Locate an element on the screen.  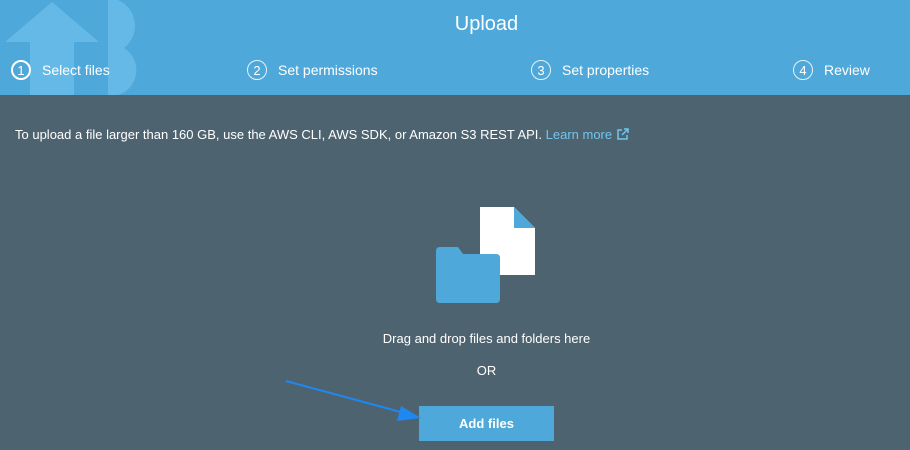
folder-icon is located at coordinates (468, 275).